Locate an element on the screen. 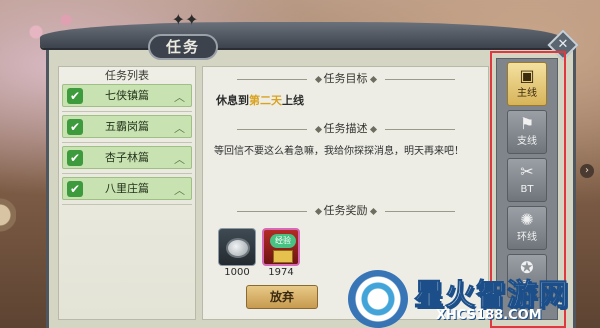 The height and width of the screenshot is (328, 600). exp-badge: 经验 is located at coordinates (283, 241).